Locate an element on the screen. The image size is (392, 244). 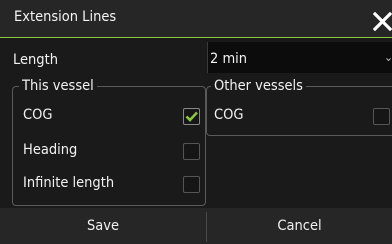
this-vessel-legend: This vessel is located at coordinates (58, 86).